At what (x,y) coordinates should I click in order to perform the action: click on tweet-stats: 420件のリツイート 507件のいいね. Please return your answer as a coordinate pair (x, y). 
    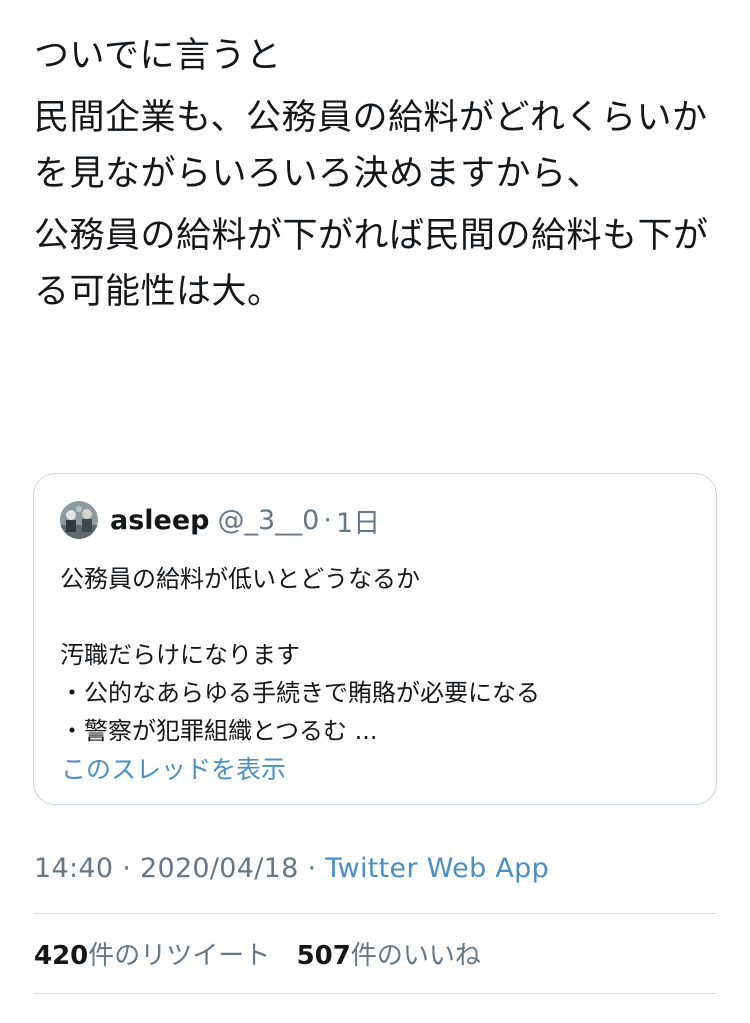
    Looking at the image, I should click on (266, 953).